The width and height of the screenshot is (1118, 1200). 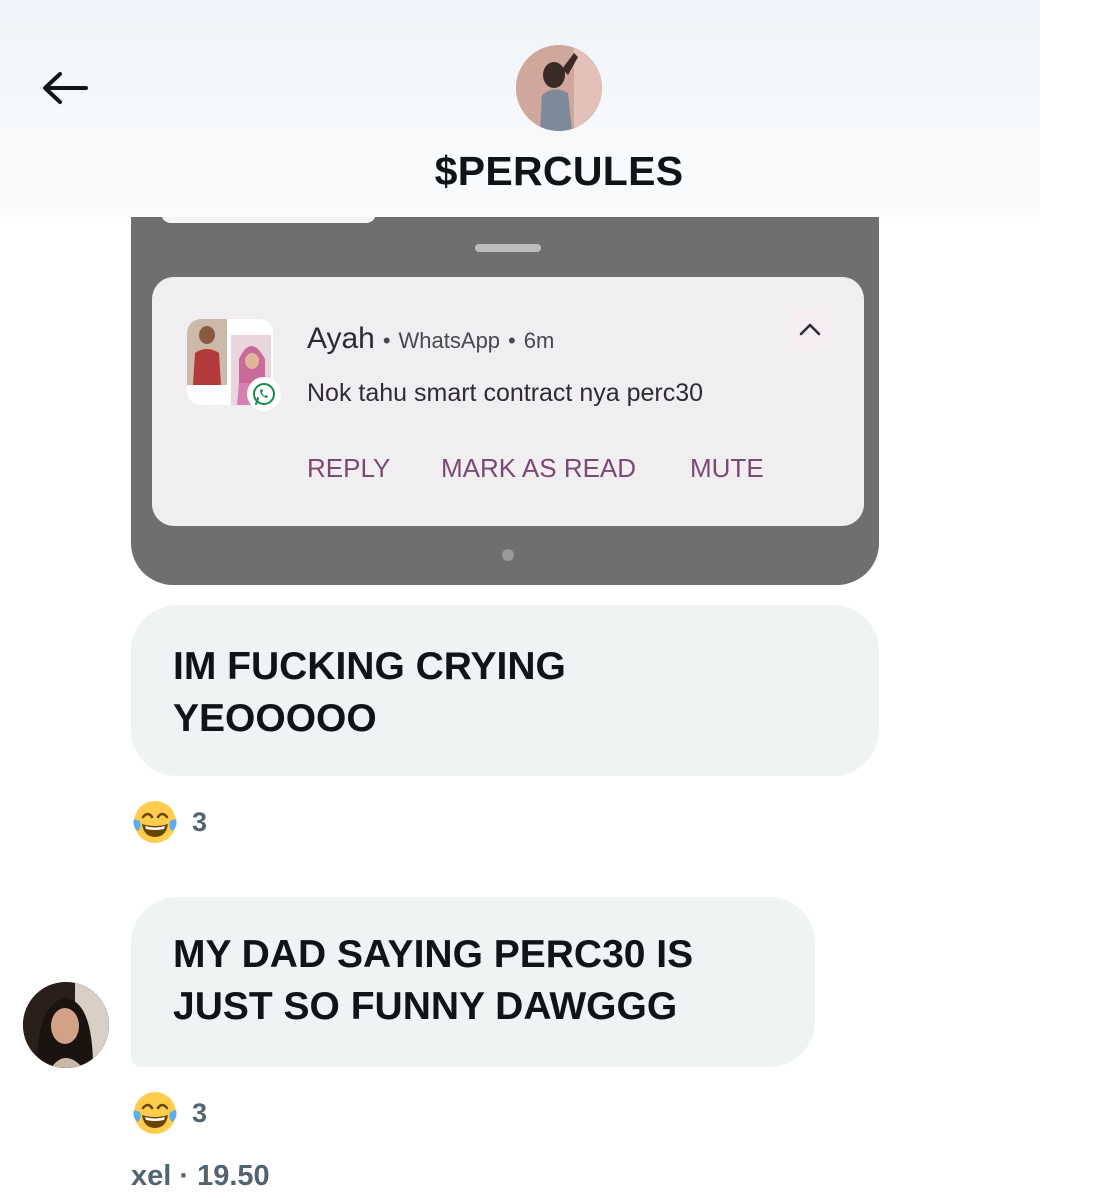 What do you see at coordinates (425, 1006) in the screenshot?
I see `message-text-line: JUST SO FUNNY DAWGGG` at bounding box center [425, 1006].